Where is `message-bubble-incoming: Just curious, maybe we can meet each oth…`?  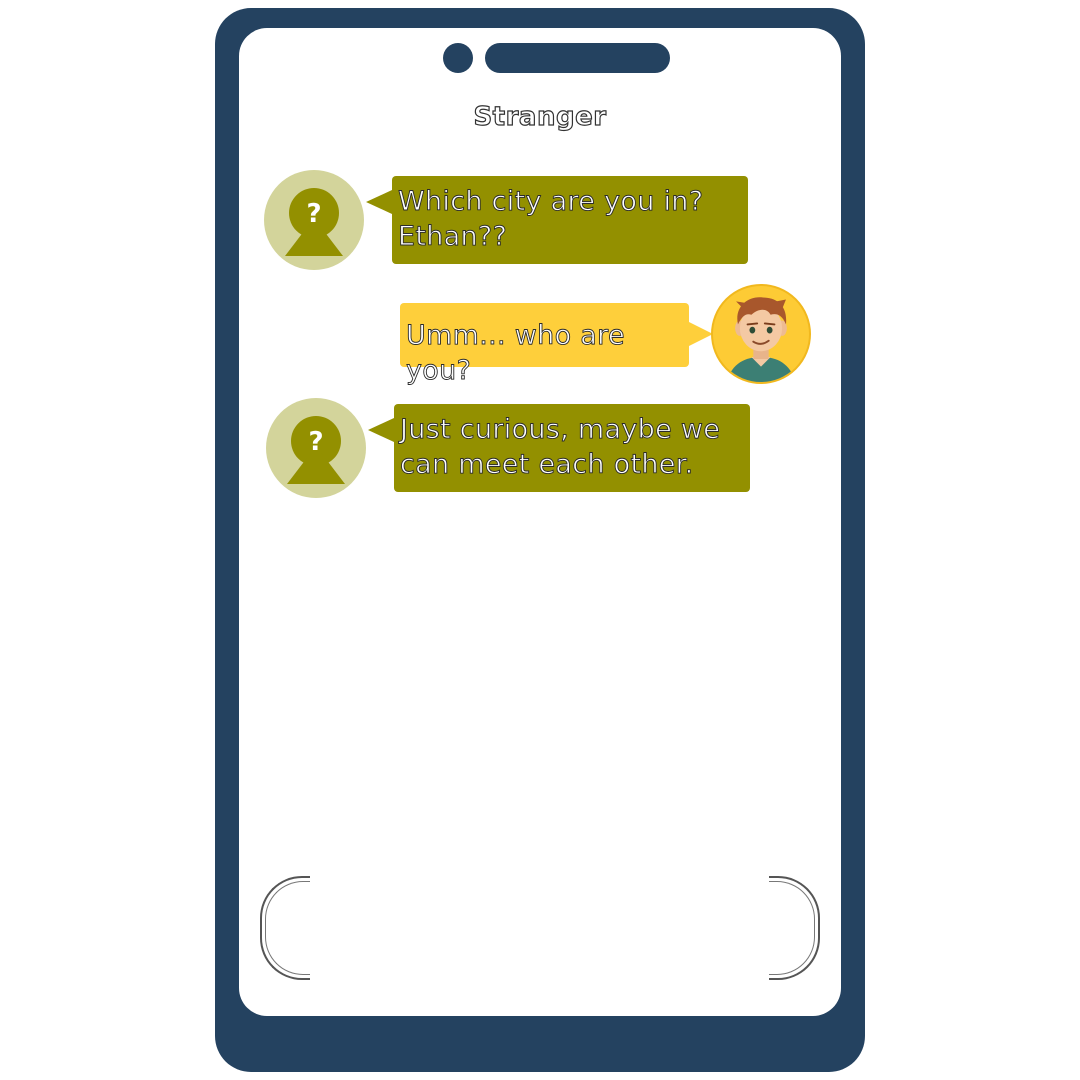
message-bubble-incoming: Just curious, maybe we can meet each oth… is located at coordinates (572, 448).